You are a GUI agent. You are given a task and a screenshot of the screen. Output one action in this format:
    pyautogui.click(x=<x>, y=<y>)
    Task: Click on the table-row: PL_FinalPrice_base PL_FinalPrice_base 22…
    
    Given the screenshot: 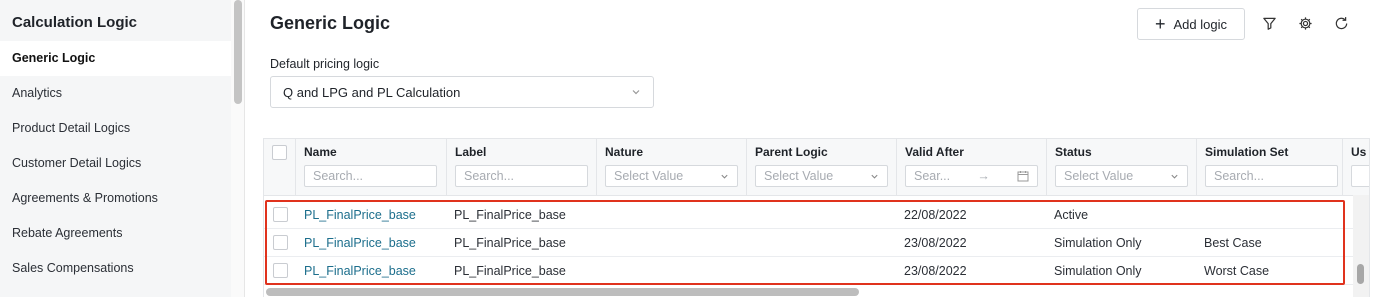 What is the action you would take?
    pyautogui.click(x=816, y=215)
    